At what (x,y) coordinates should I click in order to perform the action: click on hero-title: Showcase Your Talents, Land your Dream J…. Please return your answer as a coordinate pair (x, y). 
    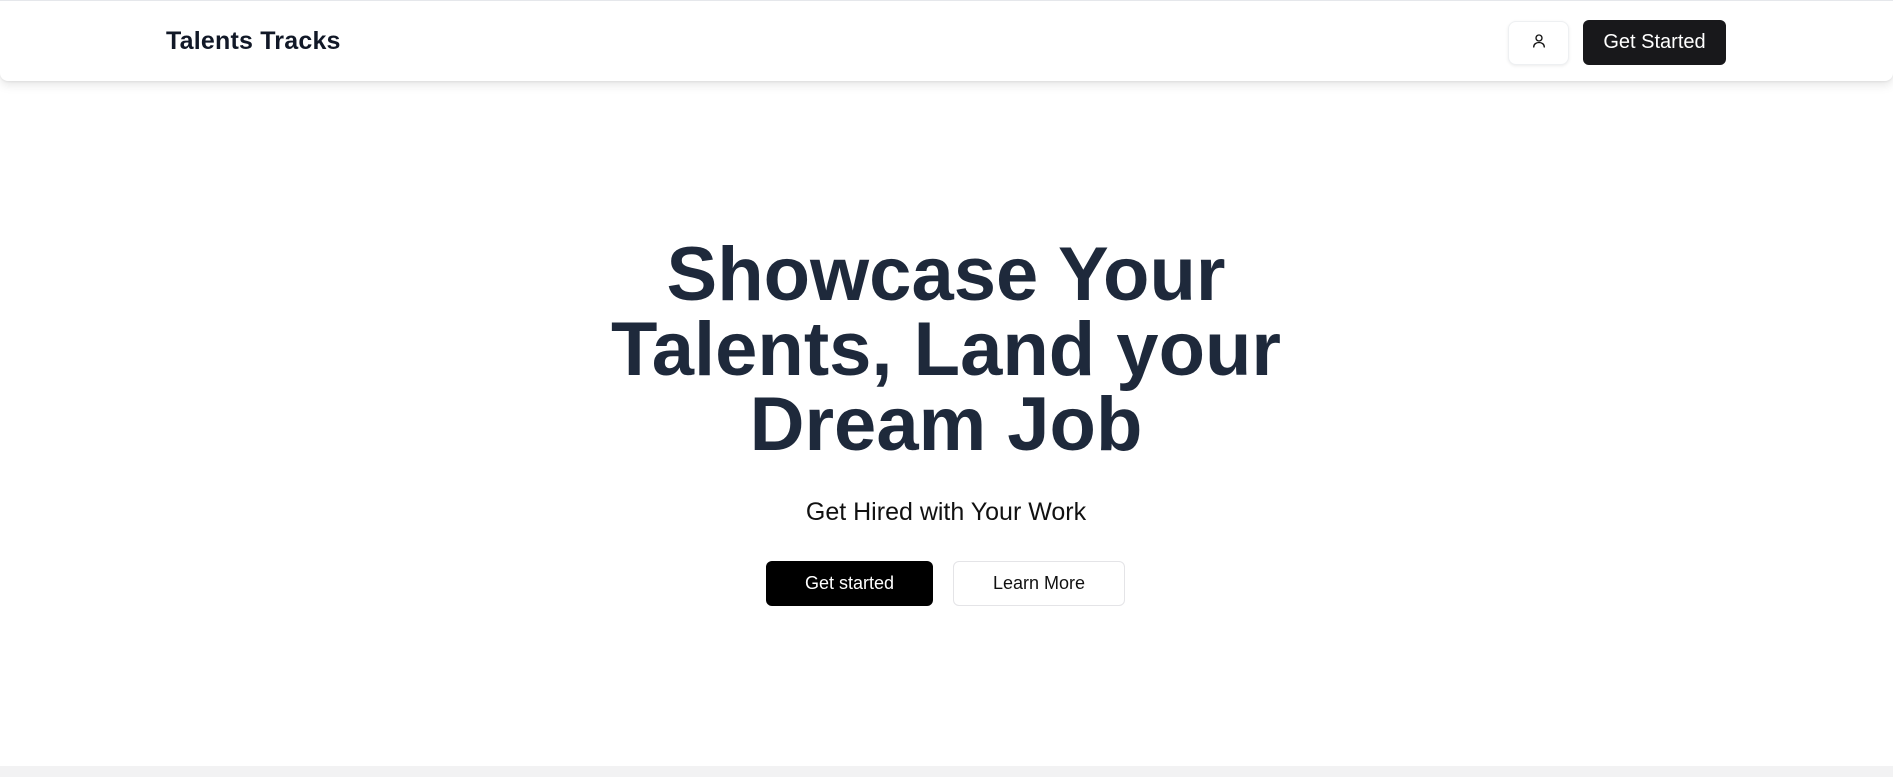
    Looking at the image, I should click on (945, 349).